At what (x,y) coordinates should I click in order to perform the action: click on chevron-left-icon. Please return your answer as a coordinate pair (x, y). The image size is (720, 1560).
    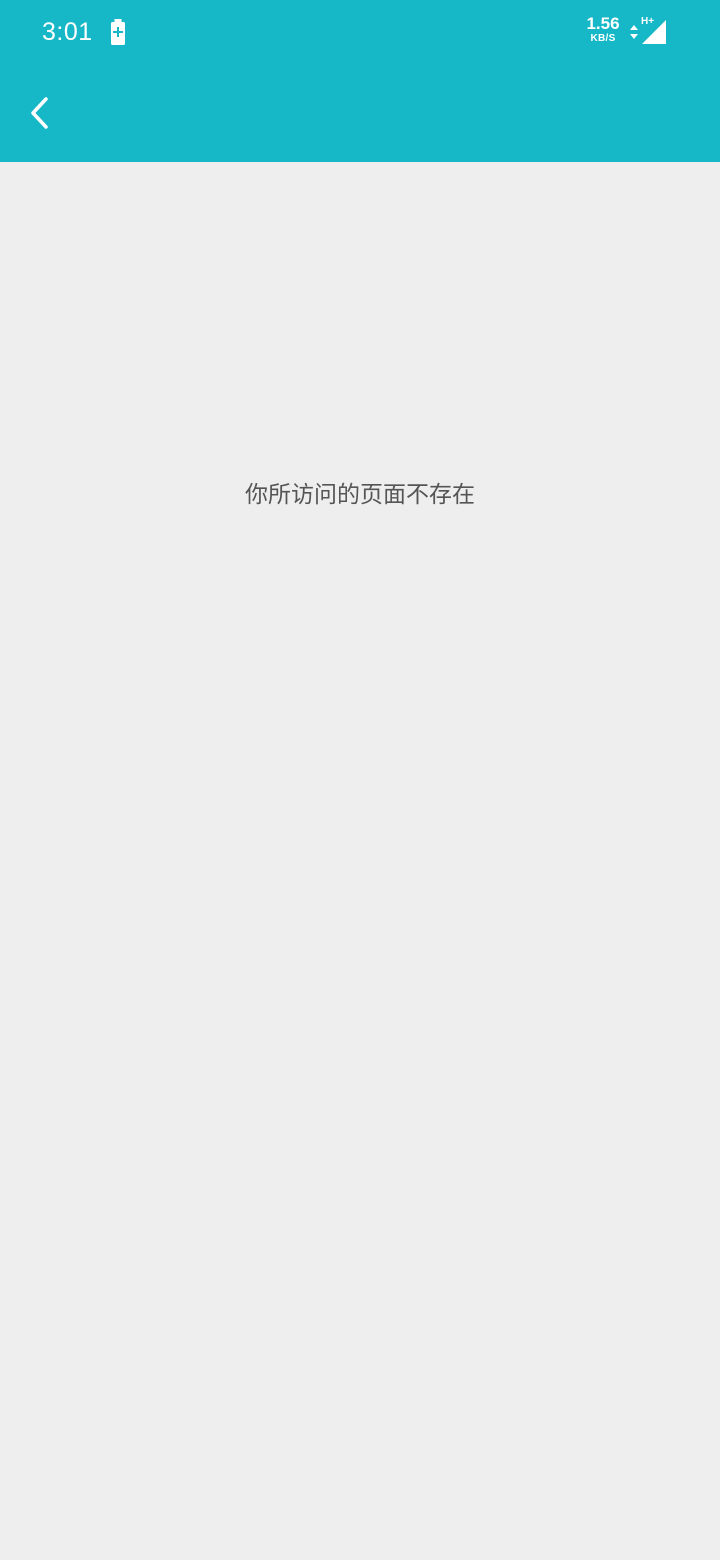
    Looking at the image, I should click on (39, 113).